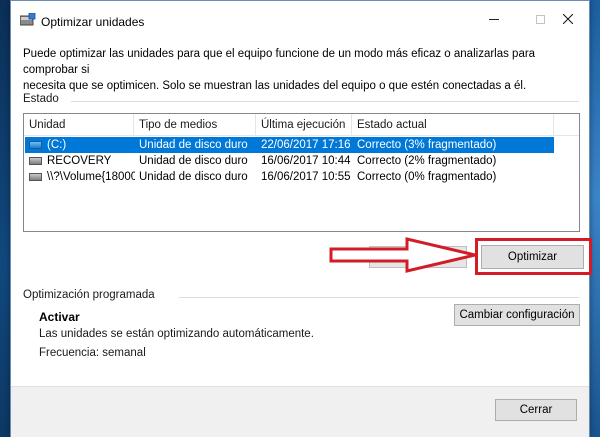 The width and height of the screenshot is (600, 437). Describe the element at coordinates (536, 410) in the screenshot. I see `close-button: Cerrar` at that location.